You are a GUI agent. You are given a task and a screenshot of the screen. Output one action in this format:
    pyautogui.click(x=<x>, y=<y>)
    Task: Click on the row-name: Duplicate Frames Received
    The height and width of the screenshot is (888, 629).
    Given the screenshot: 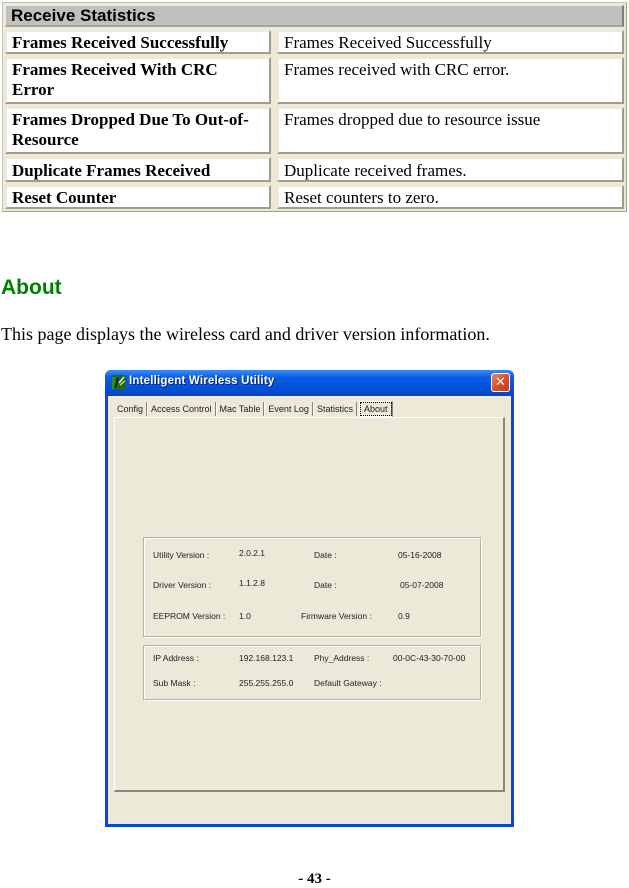 What is the action you would take?
    pyautogui.click(x=138, y=169)
    